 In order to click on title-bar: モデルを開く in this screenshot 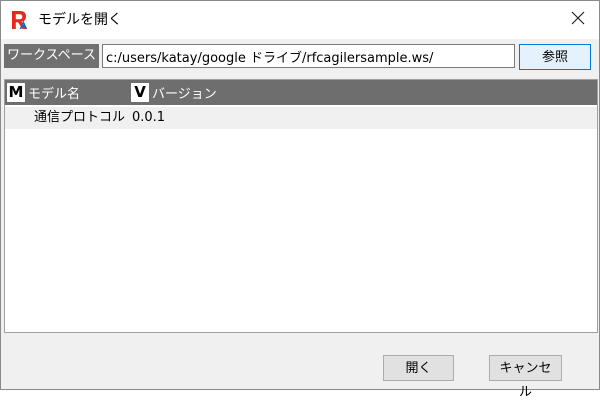, I will do `click(300, 20)`.